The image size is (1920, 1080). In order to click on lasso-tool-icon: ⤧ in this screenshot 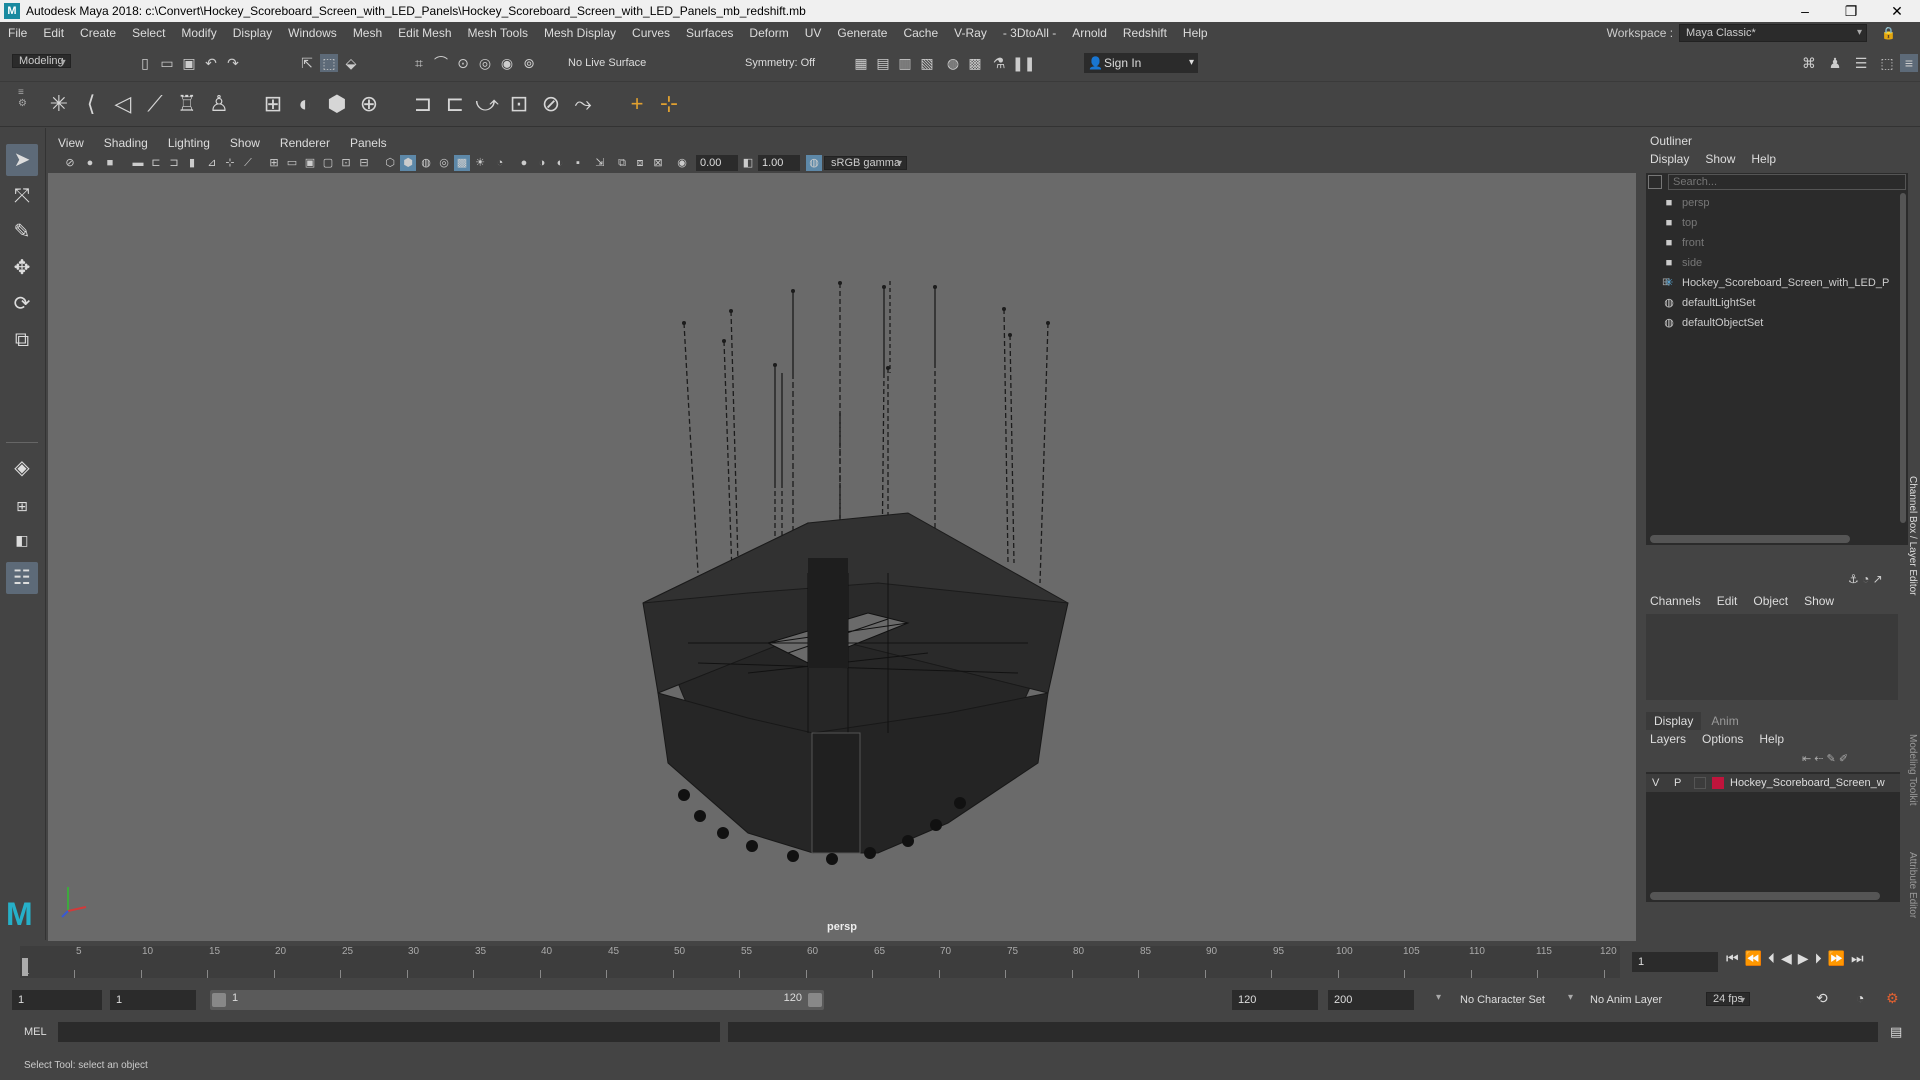, I will do `click(22, 196)`.